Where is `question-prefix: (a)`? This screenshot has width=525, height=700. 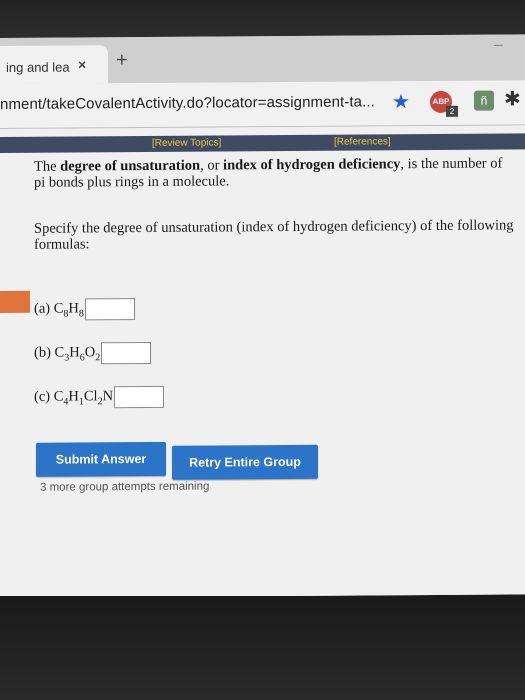
question-prefix: (a) is located at coordinates (44, 308).